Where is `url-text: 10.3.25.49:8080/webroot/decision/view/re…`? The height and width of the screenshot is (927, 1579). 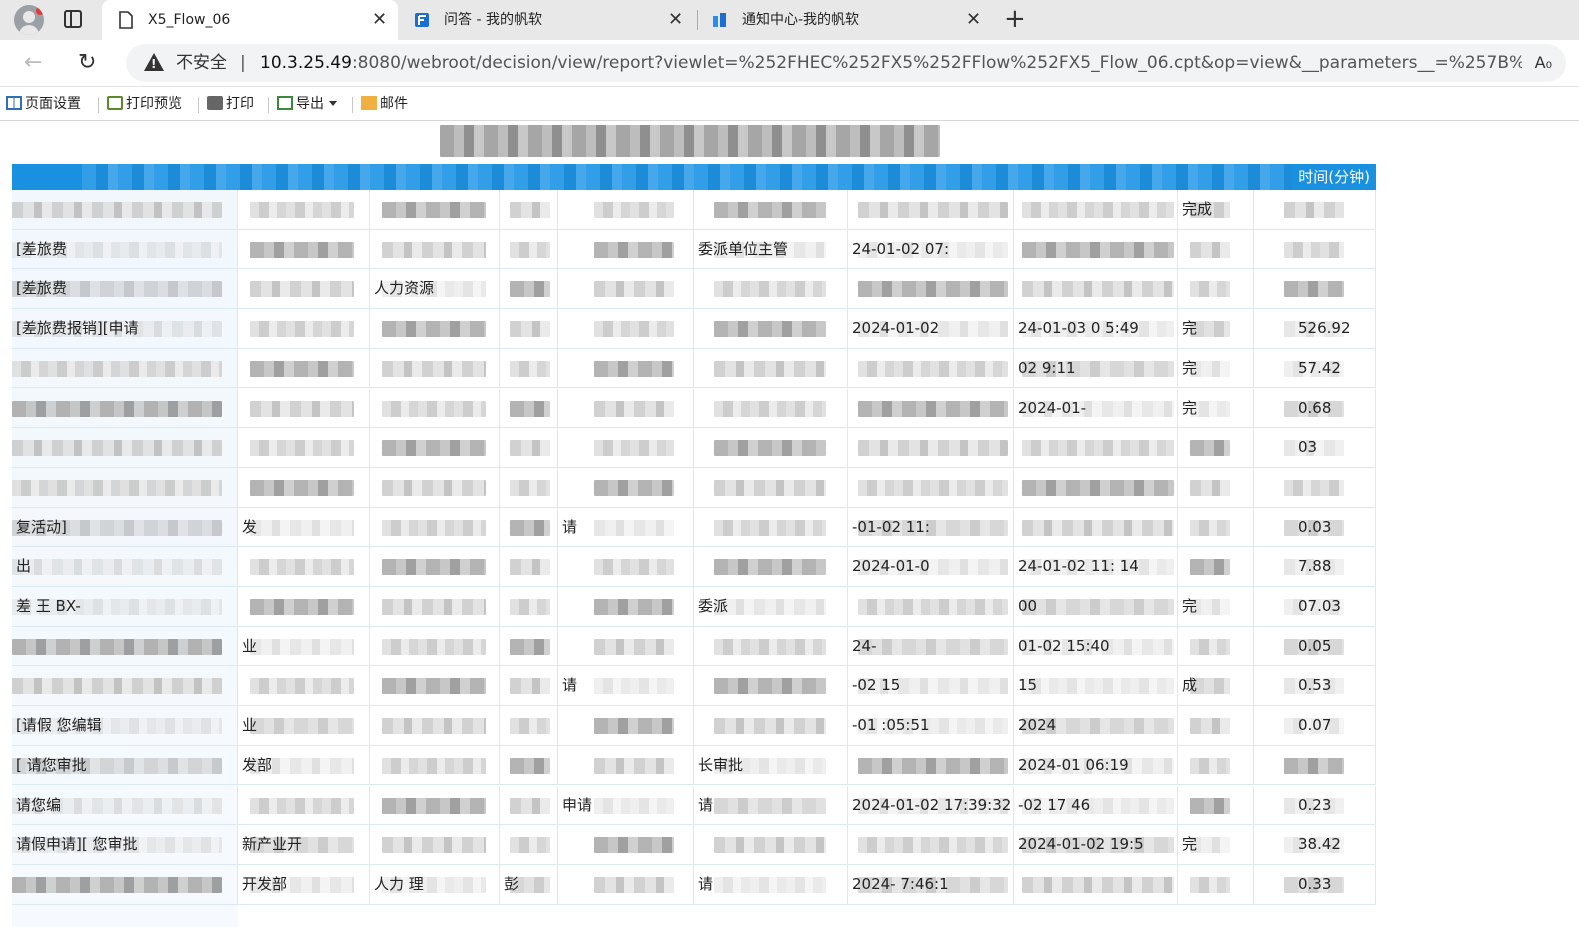
url-text: 10.3.25.49:8080/webroot/decision/view/re… is located at coordinates (891, 63).